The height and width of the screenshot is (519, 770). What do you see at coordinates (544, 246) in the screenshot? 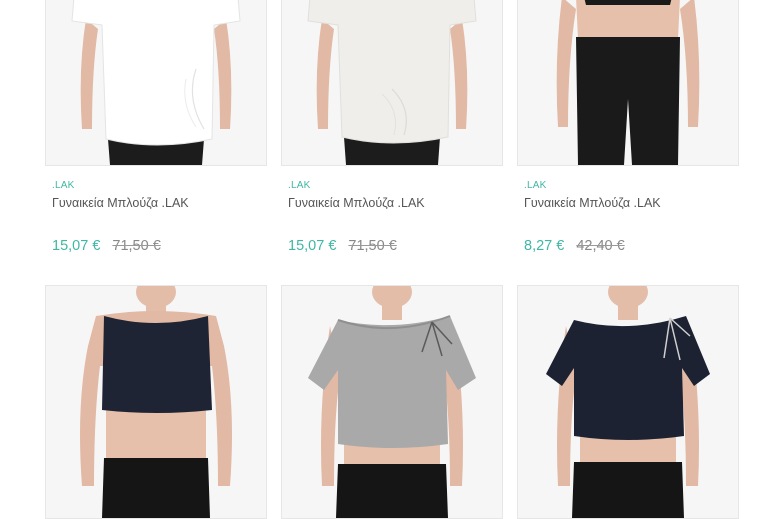
I see `sale-price: 8,27 €` at bounding box center [544, 246].